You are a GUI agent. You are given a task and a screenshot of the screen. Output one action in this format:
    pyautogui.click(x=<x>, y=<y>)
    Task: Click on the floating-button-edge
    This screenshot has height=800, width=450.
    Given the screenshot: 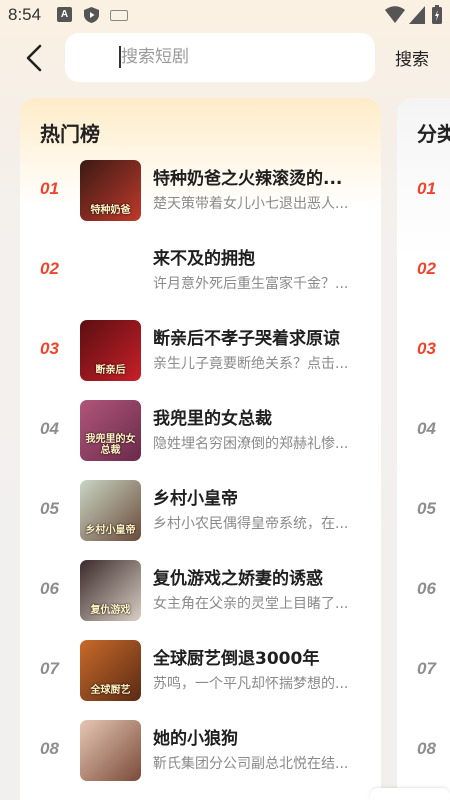 What is the action you would take?
    pyautogui.click(x=410, y=794)
    